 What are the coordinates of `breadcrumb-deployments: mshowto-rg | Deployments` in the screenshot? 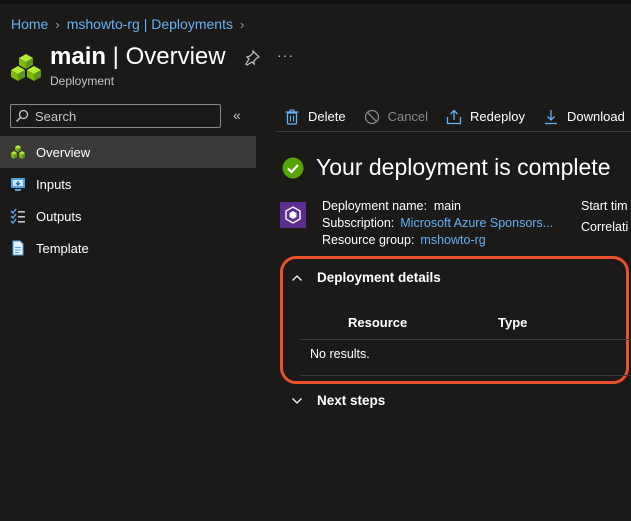 It's located at (150, 24).